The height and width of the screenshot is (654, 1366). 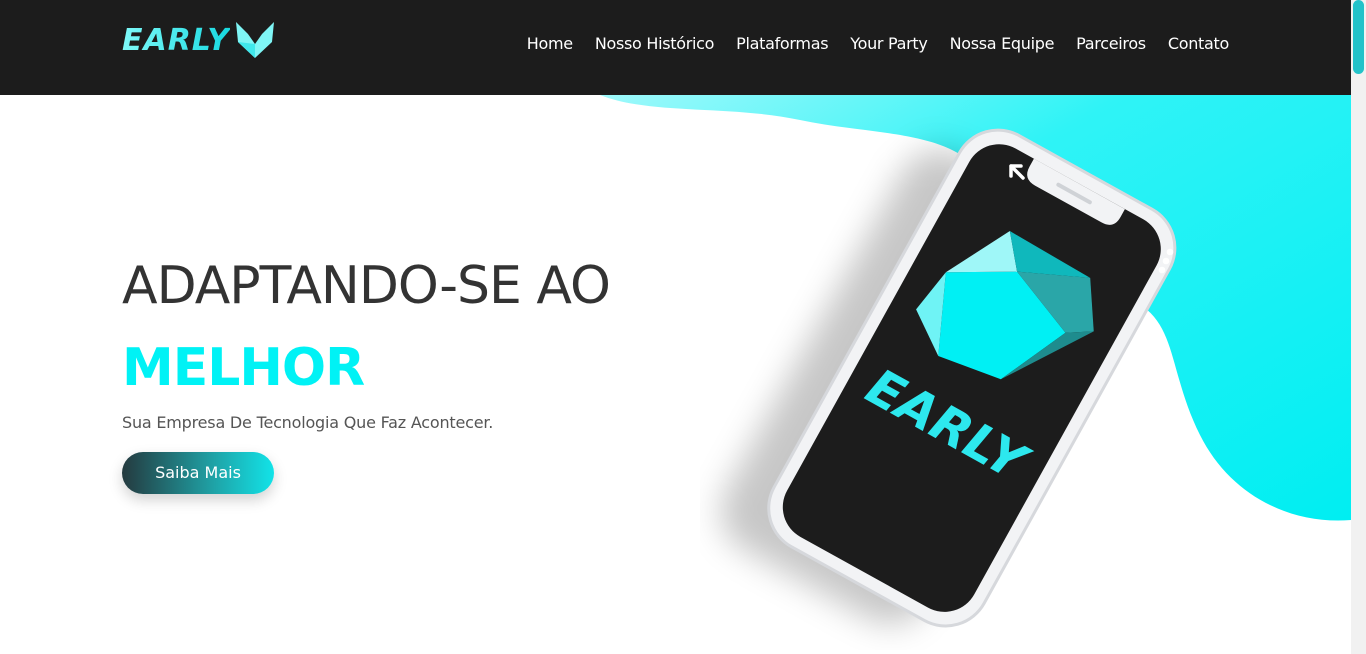 What do you see at coordinates (1002, 43) in the screenshot?
I see `nav-link-equipe: Nossa Equipe` at bounding box center [1002, 43].